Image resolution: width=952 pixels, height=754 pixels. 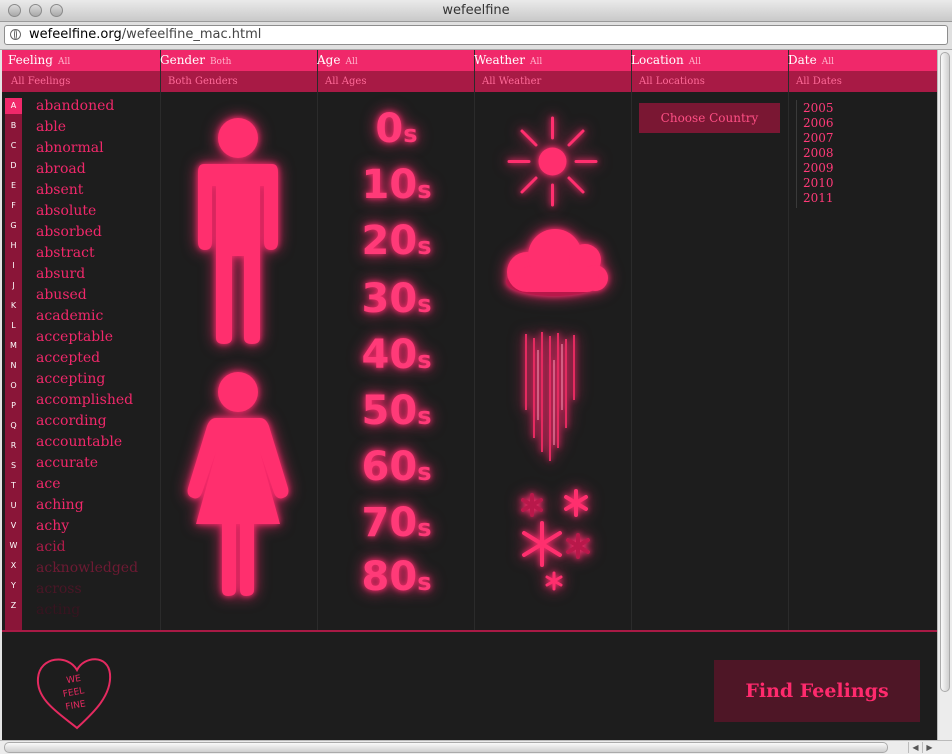 I want to click on horizontal-scrollbar: ◀ ▶, so click(x=476, y=747).